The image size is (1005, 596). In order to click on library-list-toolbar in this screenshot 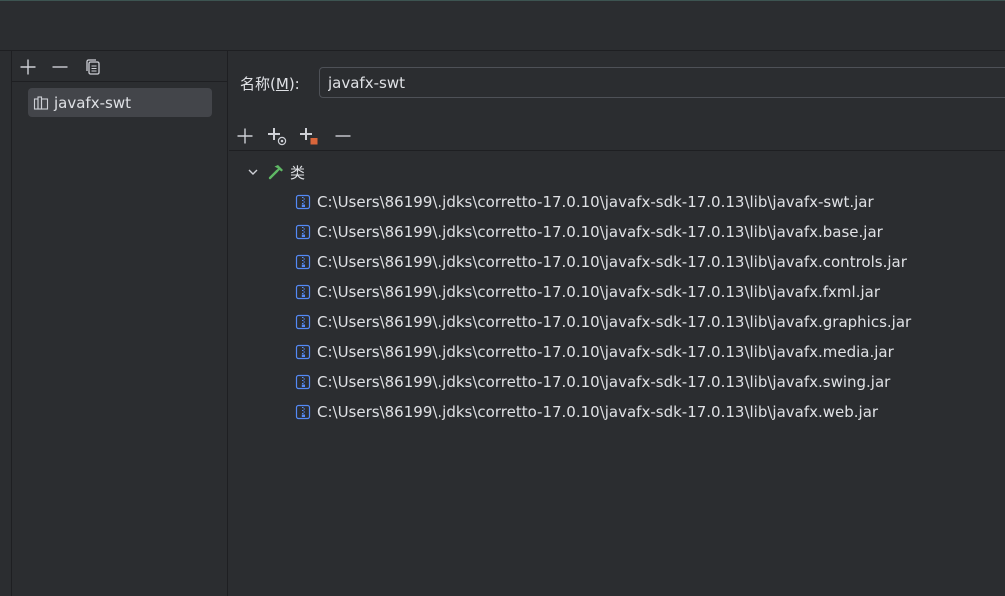, I will do `click(120, 66)`.